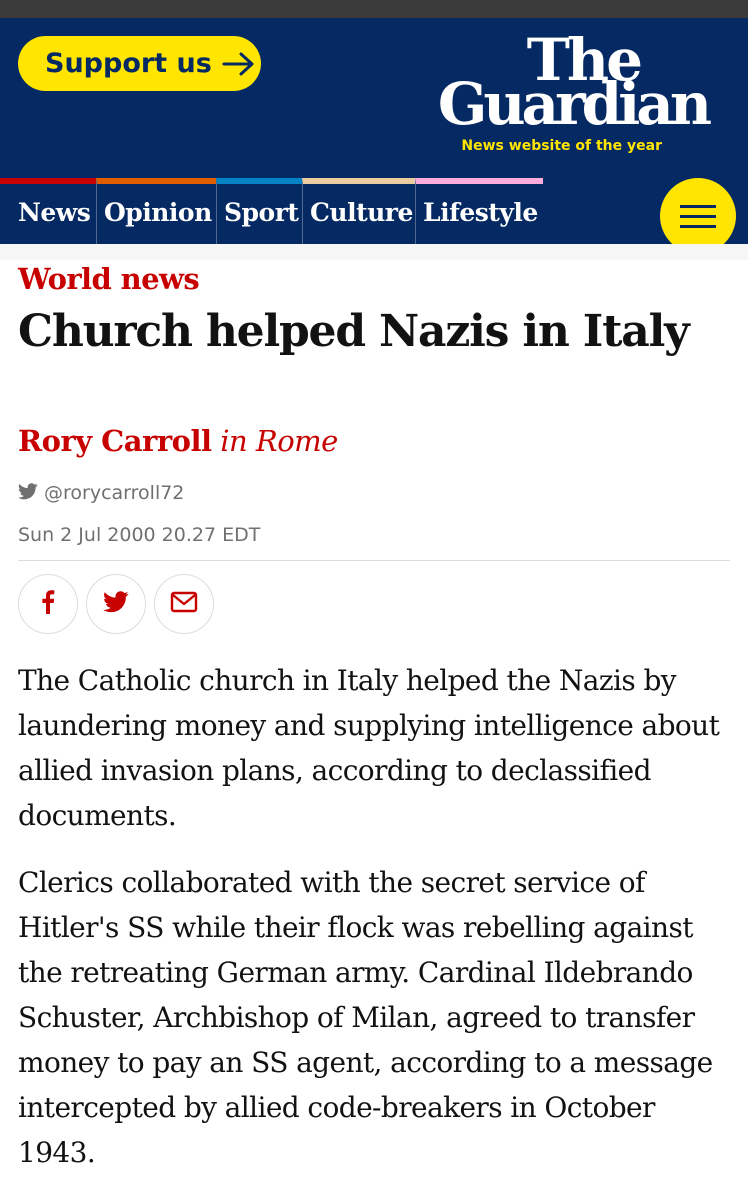 The image size is (748, 1200). I want to click on author-link: Rory Carroll, so click(115, 441).